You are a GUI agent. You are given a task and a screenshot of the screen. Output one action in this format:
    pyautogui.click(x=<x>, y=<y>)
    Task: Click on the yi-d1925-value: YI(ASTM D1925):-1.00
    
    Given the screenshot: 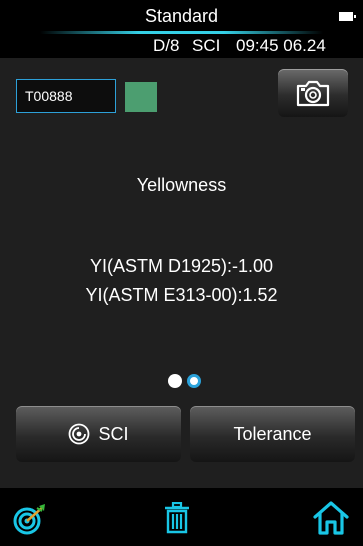 What is the action you would take?
    pyautogui.click(x=181, y=266)
    